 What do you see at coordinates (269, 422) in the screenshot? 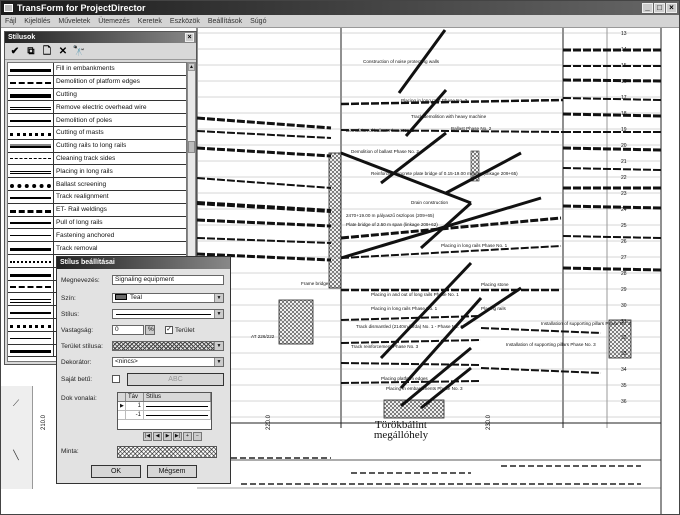
I see `station-label: 220.0` at bounding box center [269, 422].